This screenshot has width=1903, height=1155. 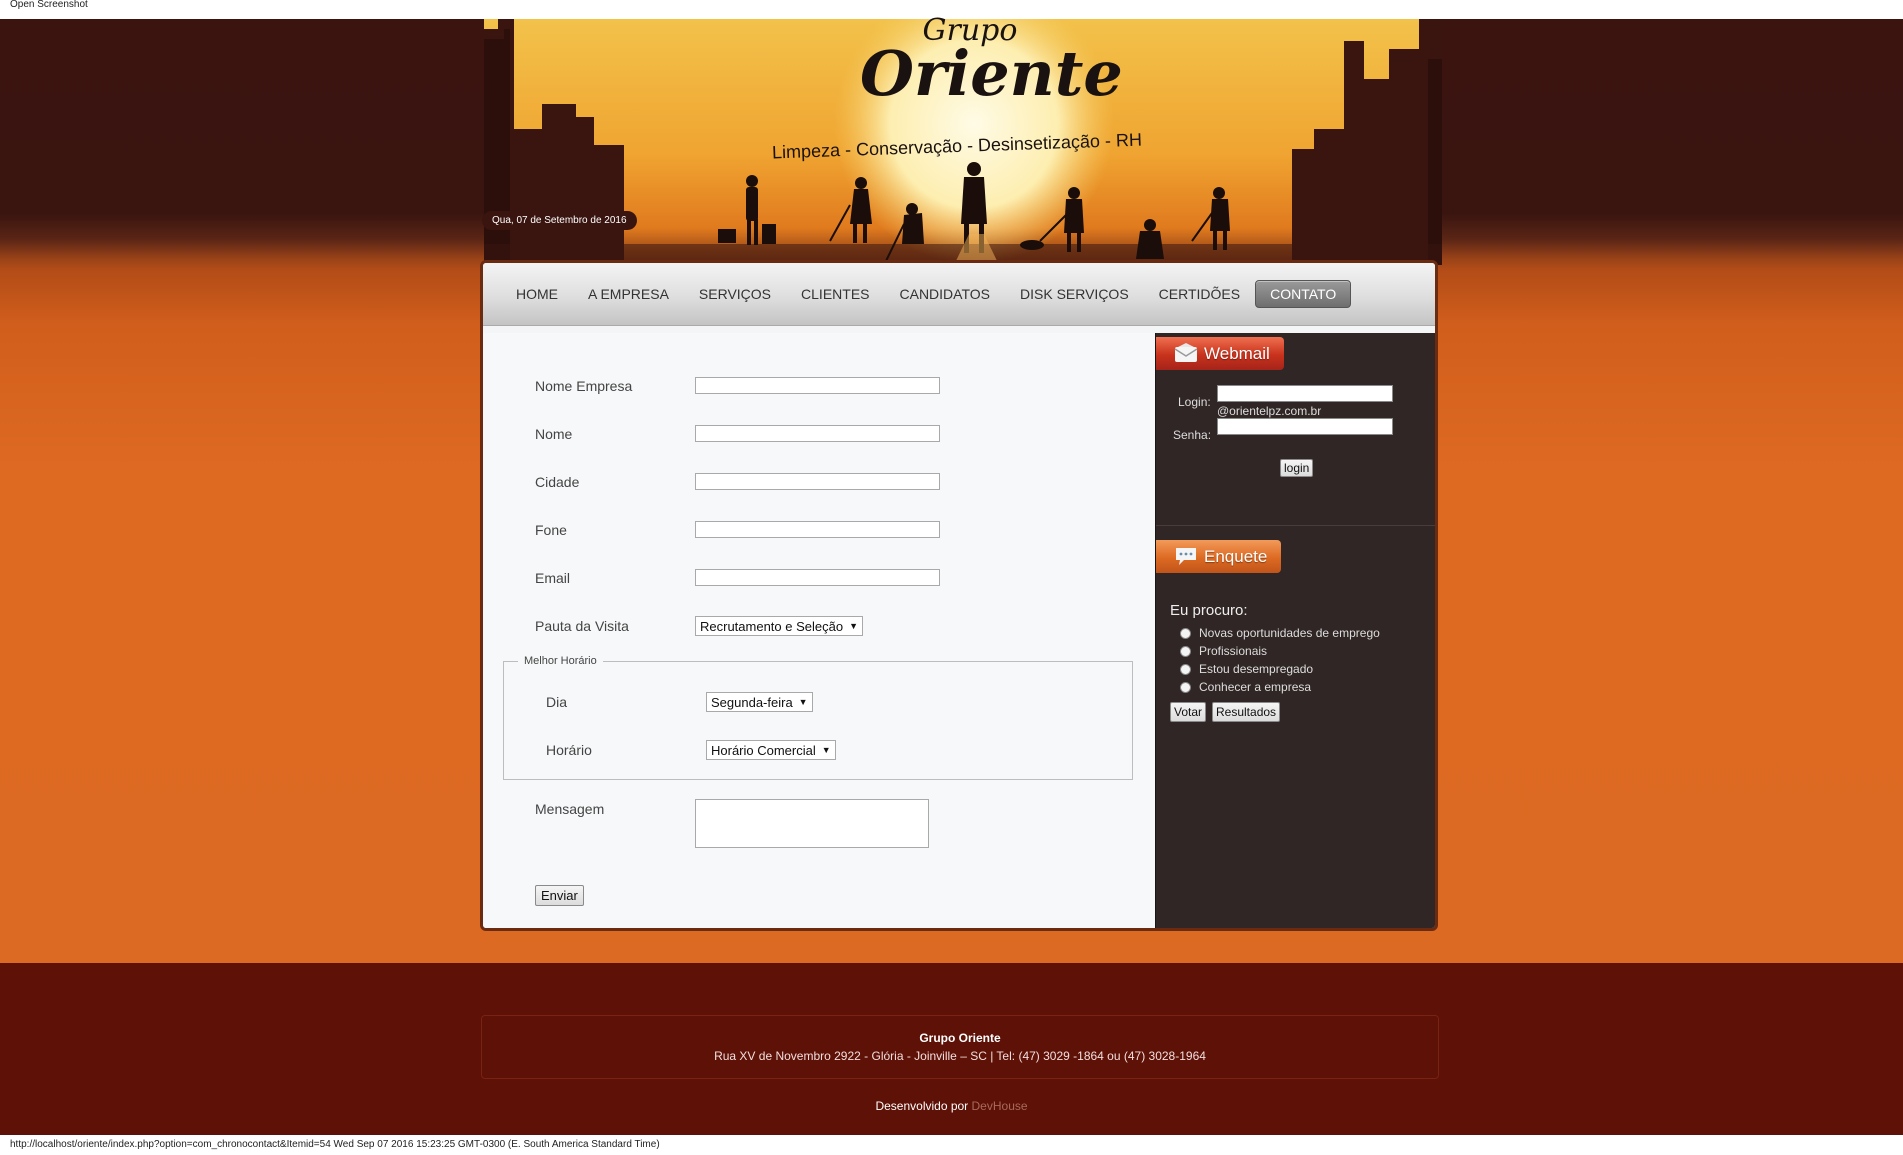 What do you see at coordinates (752, 702) in the screenshot?
I see `dia-value: Segunda-feira` at bounding box center [752, 702].